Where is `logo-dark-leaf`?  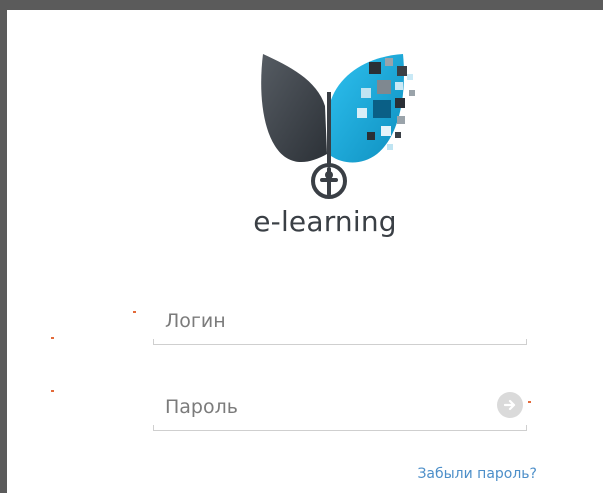 logo-dark-leaf is located at coordinates (294, 108).